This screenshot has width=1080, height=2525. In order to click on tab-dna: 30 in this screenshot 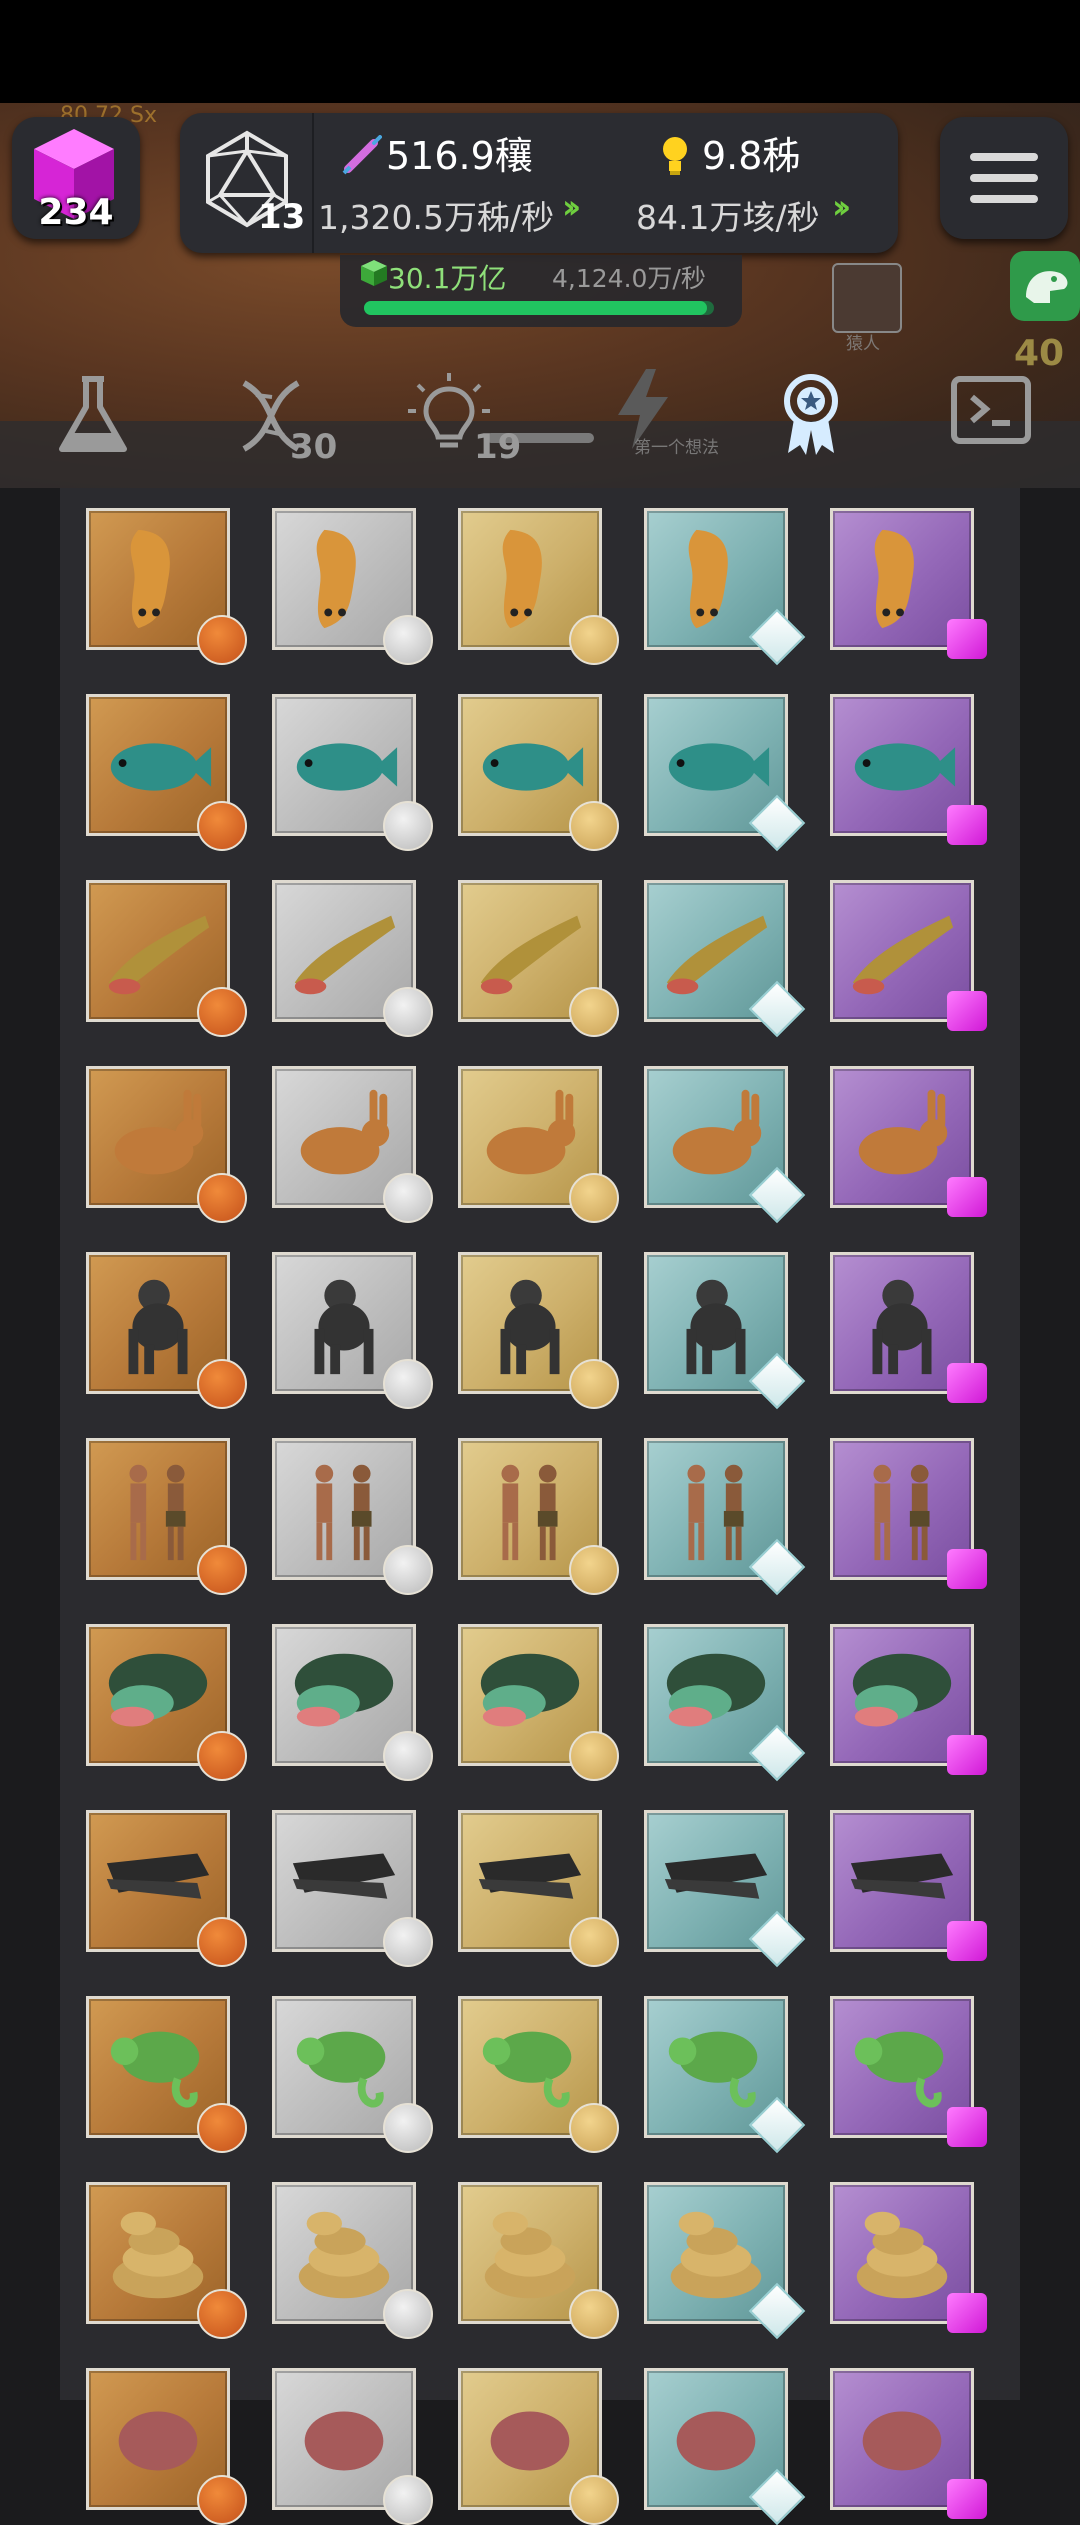, I will do `click(281, 421)`.